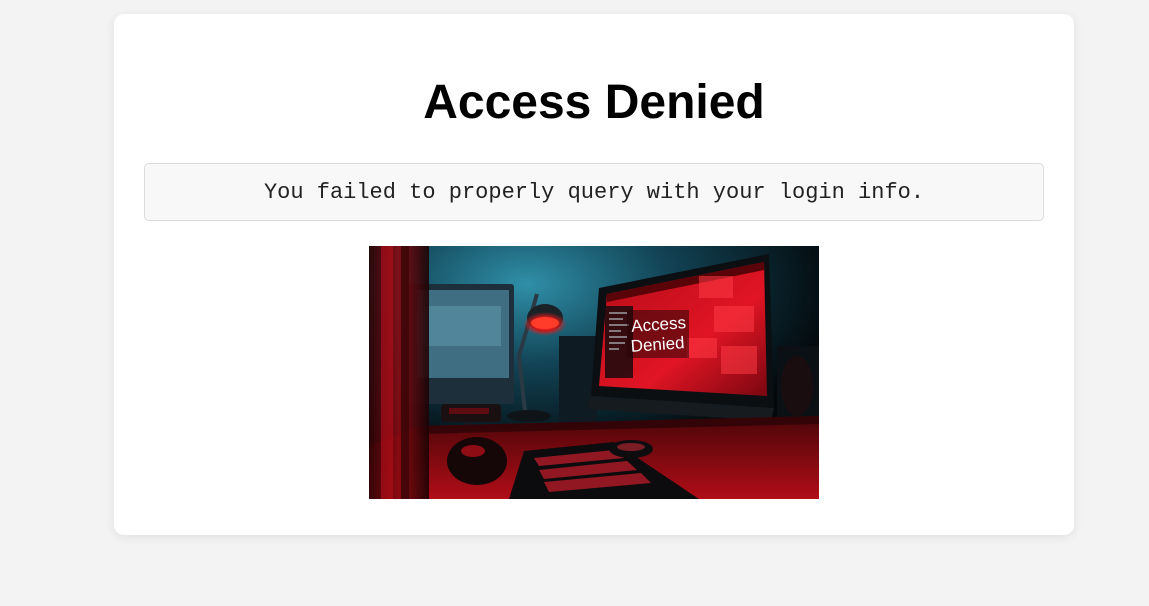 Image resolution: width=1149 pixels, height=606 pixels. What do you see at coordinates (659, 324) in the screenshot?
I see `screen-access-text: Access` at bounding box center [659, 324].